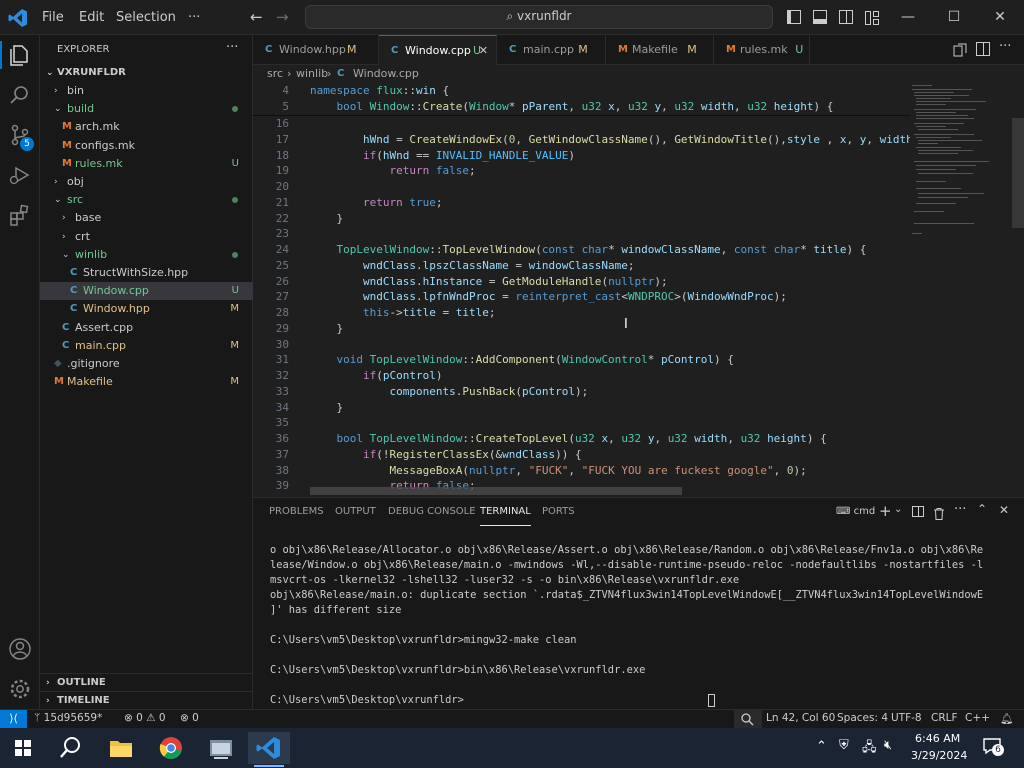  Describe the element at coordinates (189, 718) in the screenshot. I see `ports-count: ⊗ 0` at that location.